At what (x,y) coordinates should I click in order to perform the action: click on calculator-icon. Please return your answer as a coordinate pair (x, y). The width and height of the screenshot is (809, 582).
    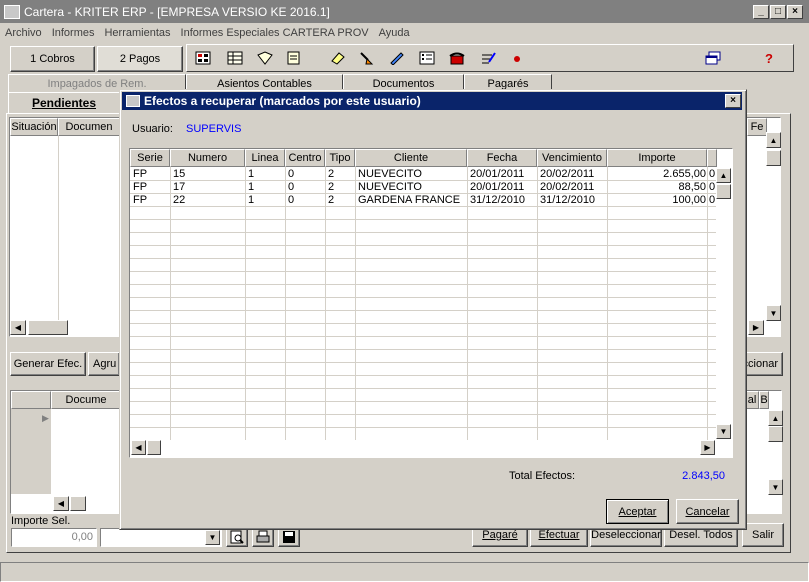
    Looking at the image, I should click on (203, 58).